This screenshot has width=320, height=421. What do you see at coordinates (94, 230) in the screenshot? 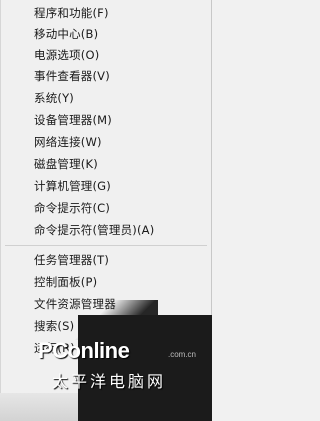
I see `menu-item-command-prompt-admin: 命令提示符(管理员)(A)` at bounding box center [94, 230].